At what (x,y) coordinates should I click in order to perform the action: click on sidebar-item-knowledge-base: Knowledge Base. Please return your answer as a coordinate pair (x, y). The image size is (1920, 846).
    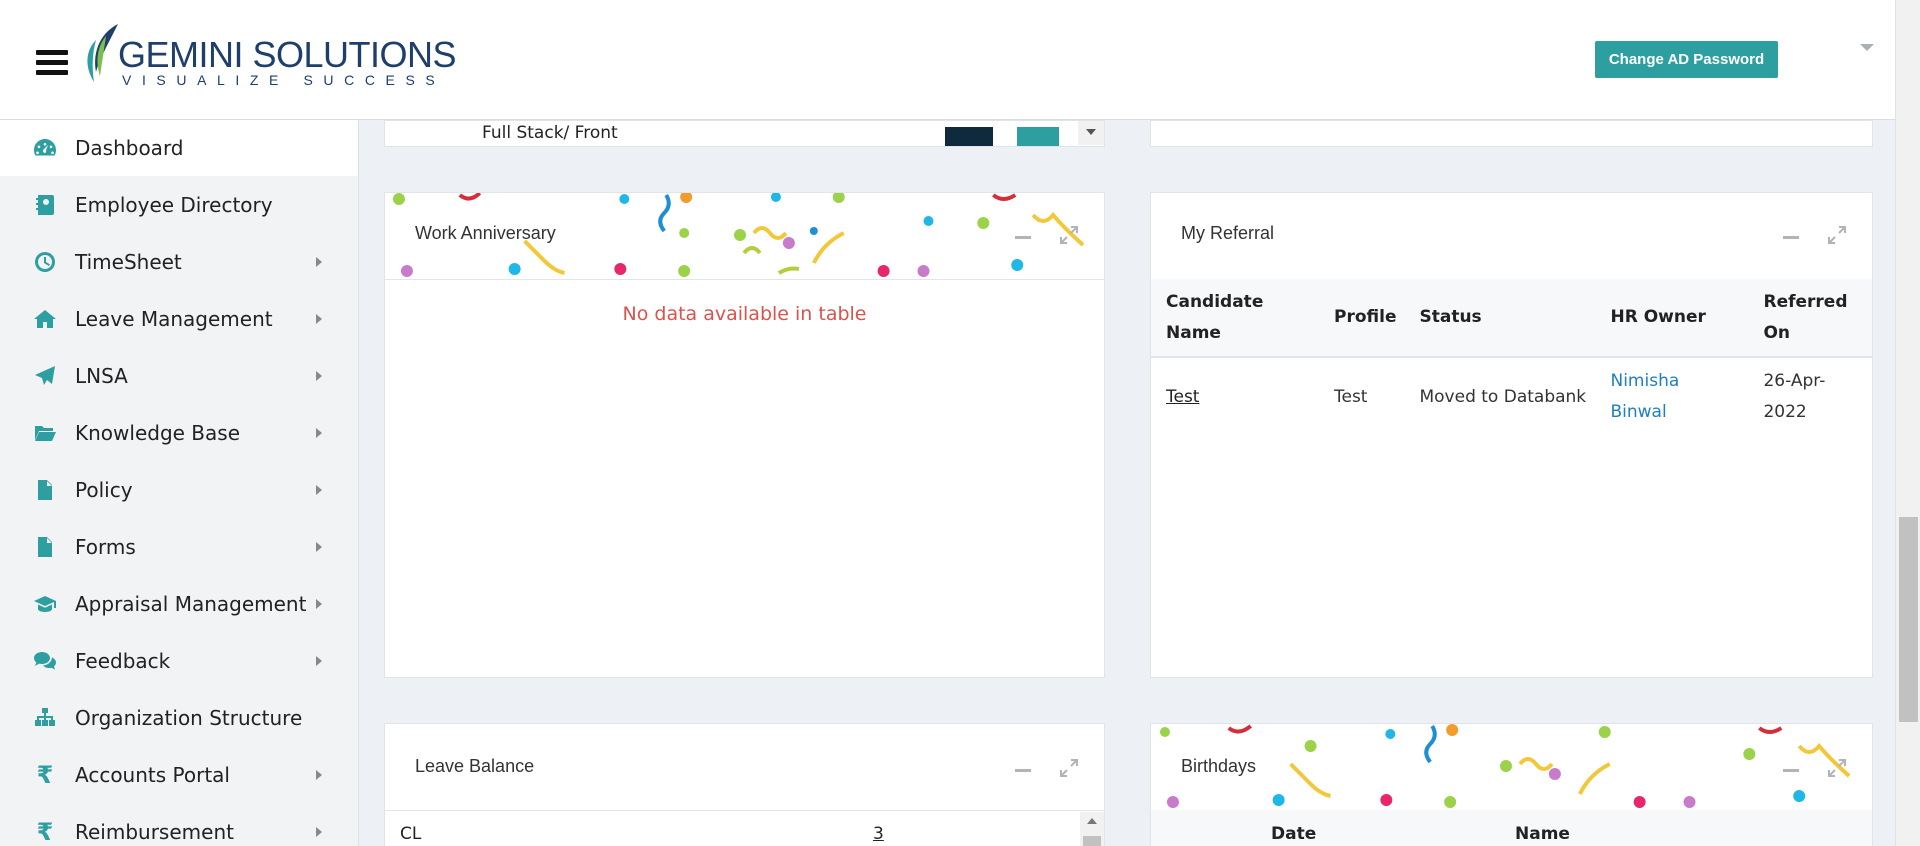
    Looking at the image, I should click on (179, 433).